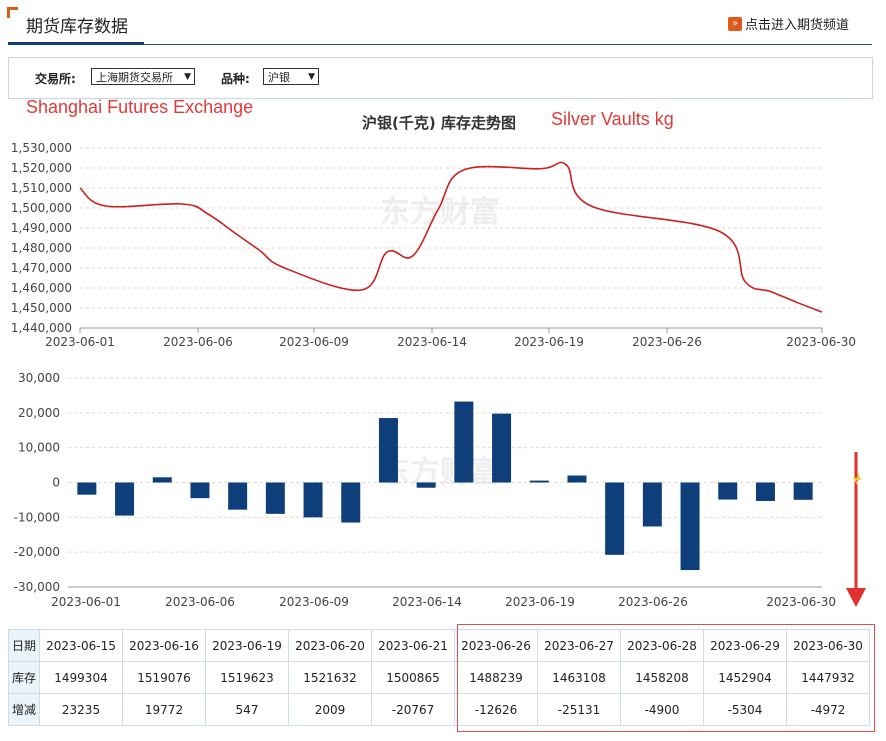  I want to click on line-chart-y-tick: 1,530,000, so click(41, 148).